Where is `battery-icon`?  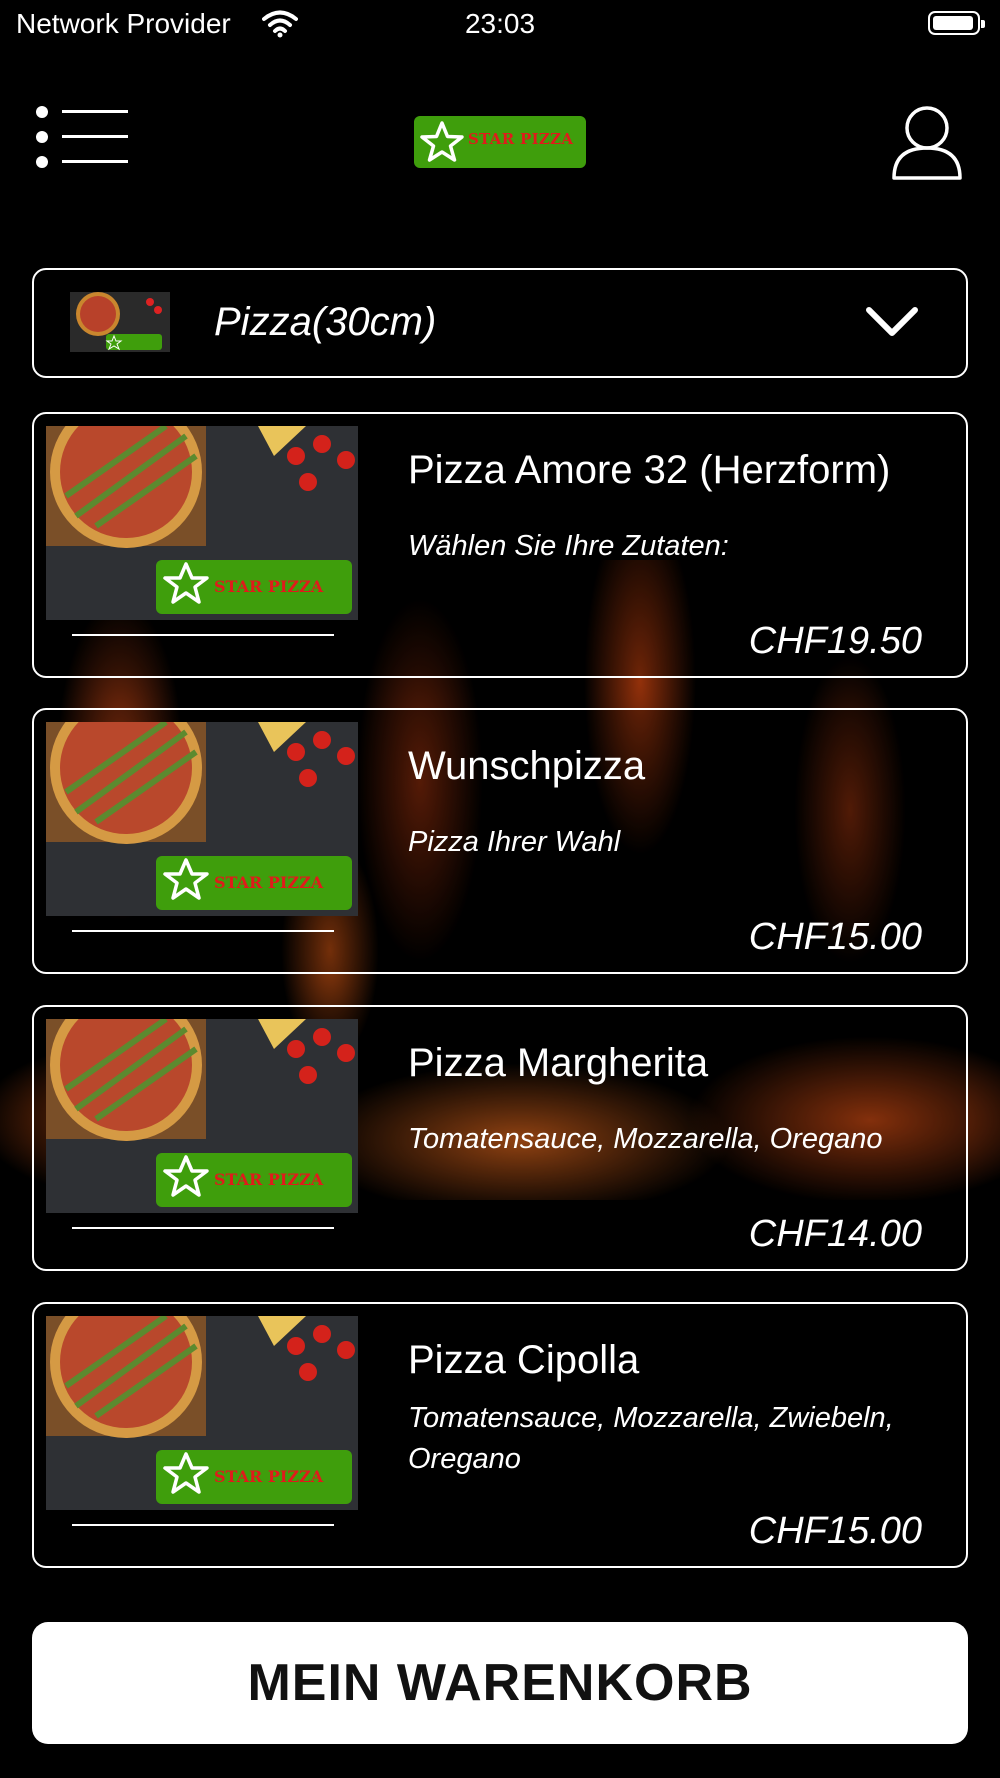
battery-icon is located at coordinates (956, 23).